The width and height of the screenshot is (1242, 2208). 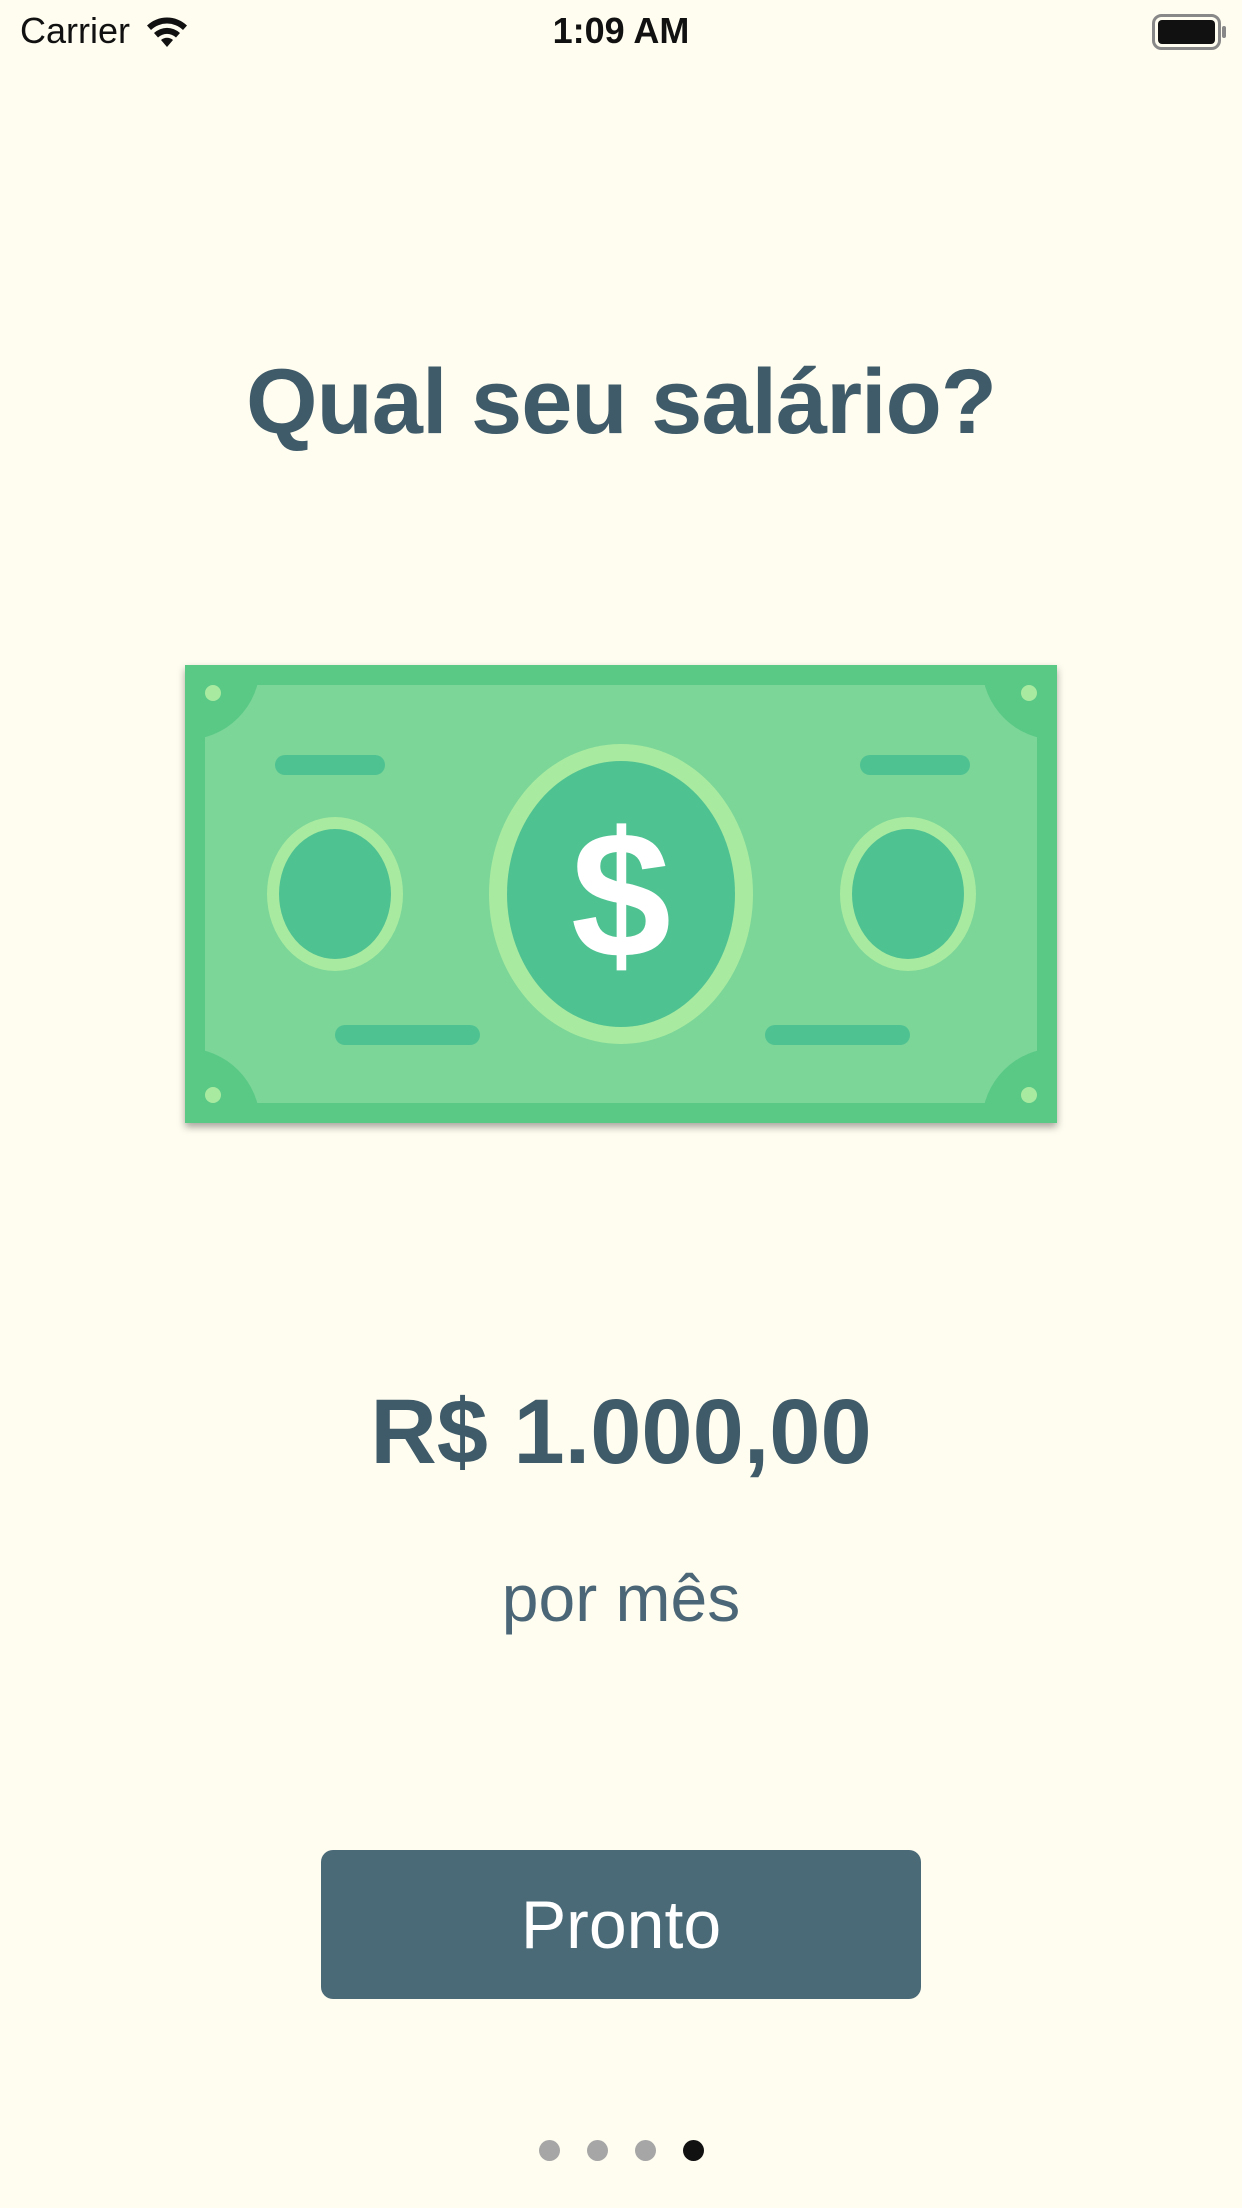 What do you see at coordinates (621, 1432) in the screenshot?
I see `salary-amount: R$ 1.000,00` at bounding box center [621, 1432].